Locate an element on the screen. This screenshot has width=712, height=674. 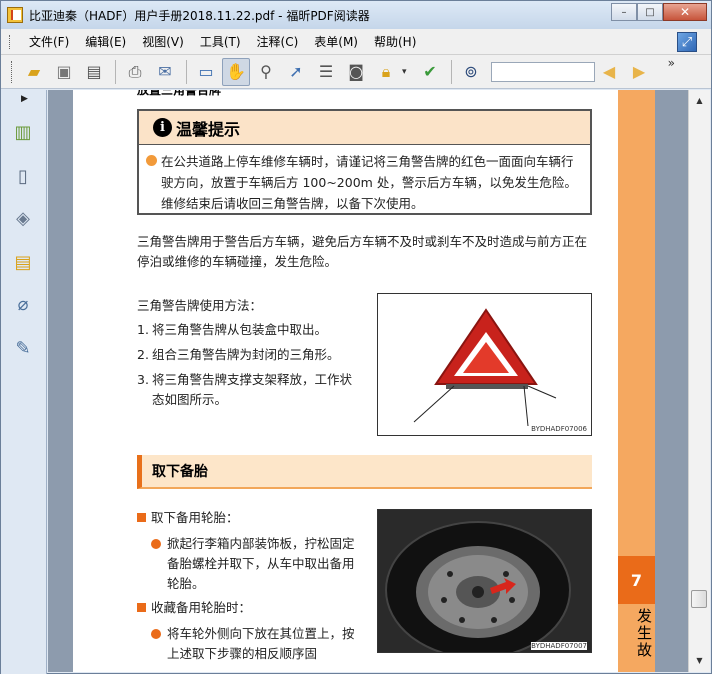
sub-heading-text: 取下备用轮胎： is located at coordinates (195, 517).